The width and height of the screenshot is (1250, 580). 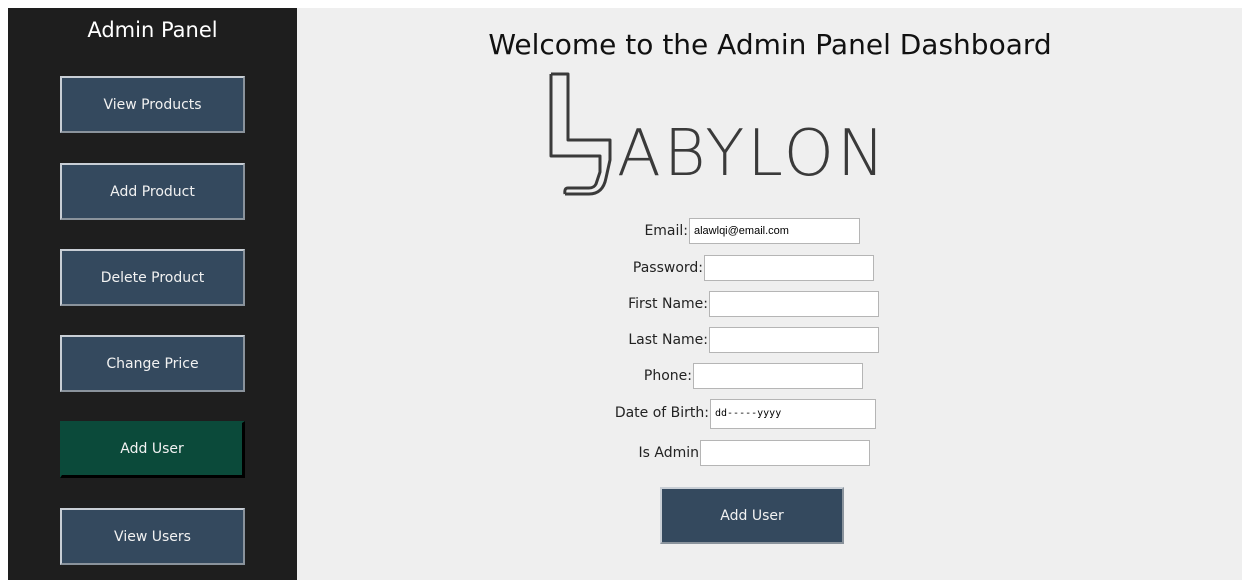 What do you see at coordinates (789, 268) in the screenshot?
I see `password-field` at bounding box center [789, 268].